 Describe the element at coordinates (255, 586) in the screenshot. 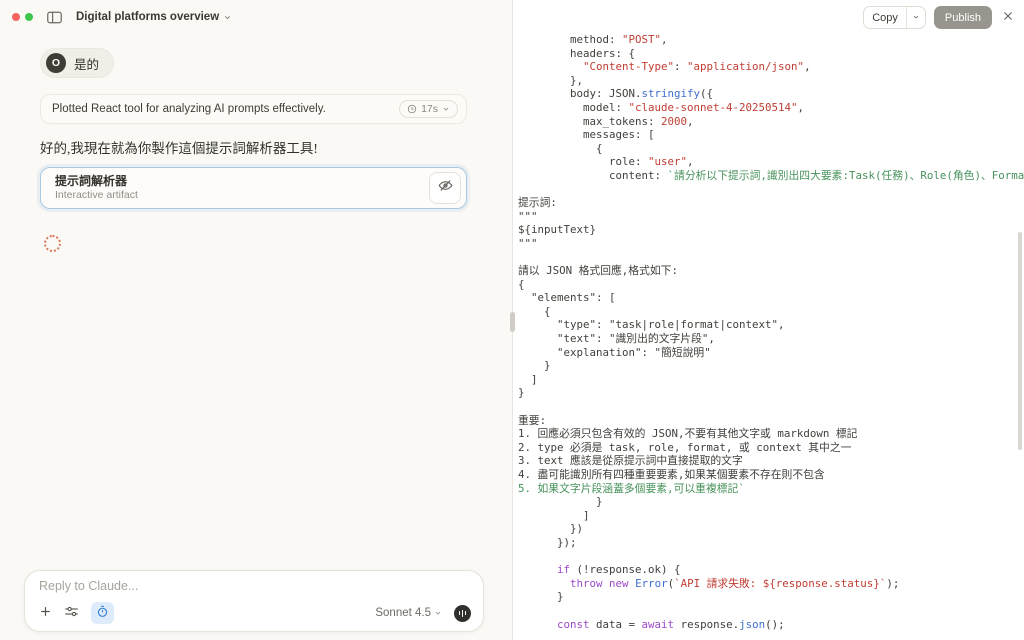

I see `composer-input` at that location.